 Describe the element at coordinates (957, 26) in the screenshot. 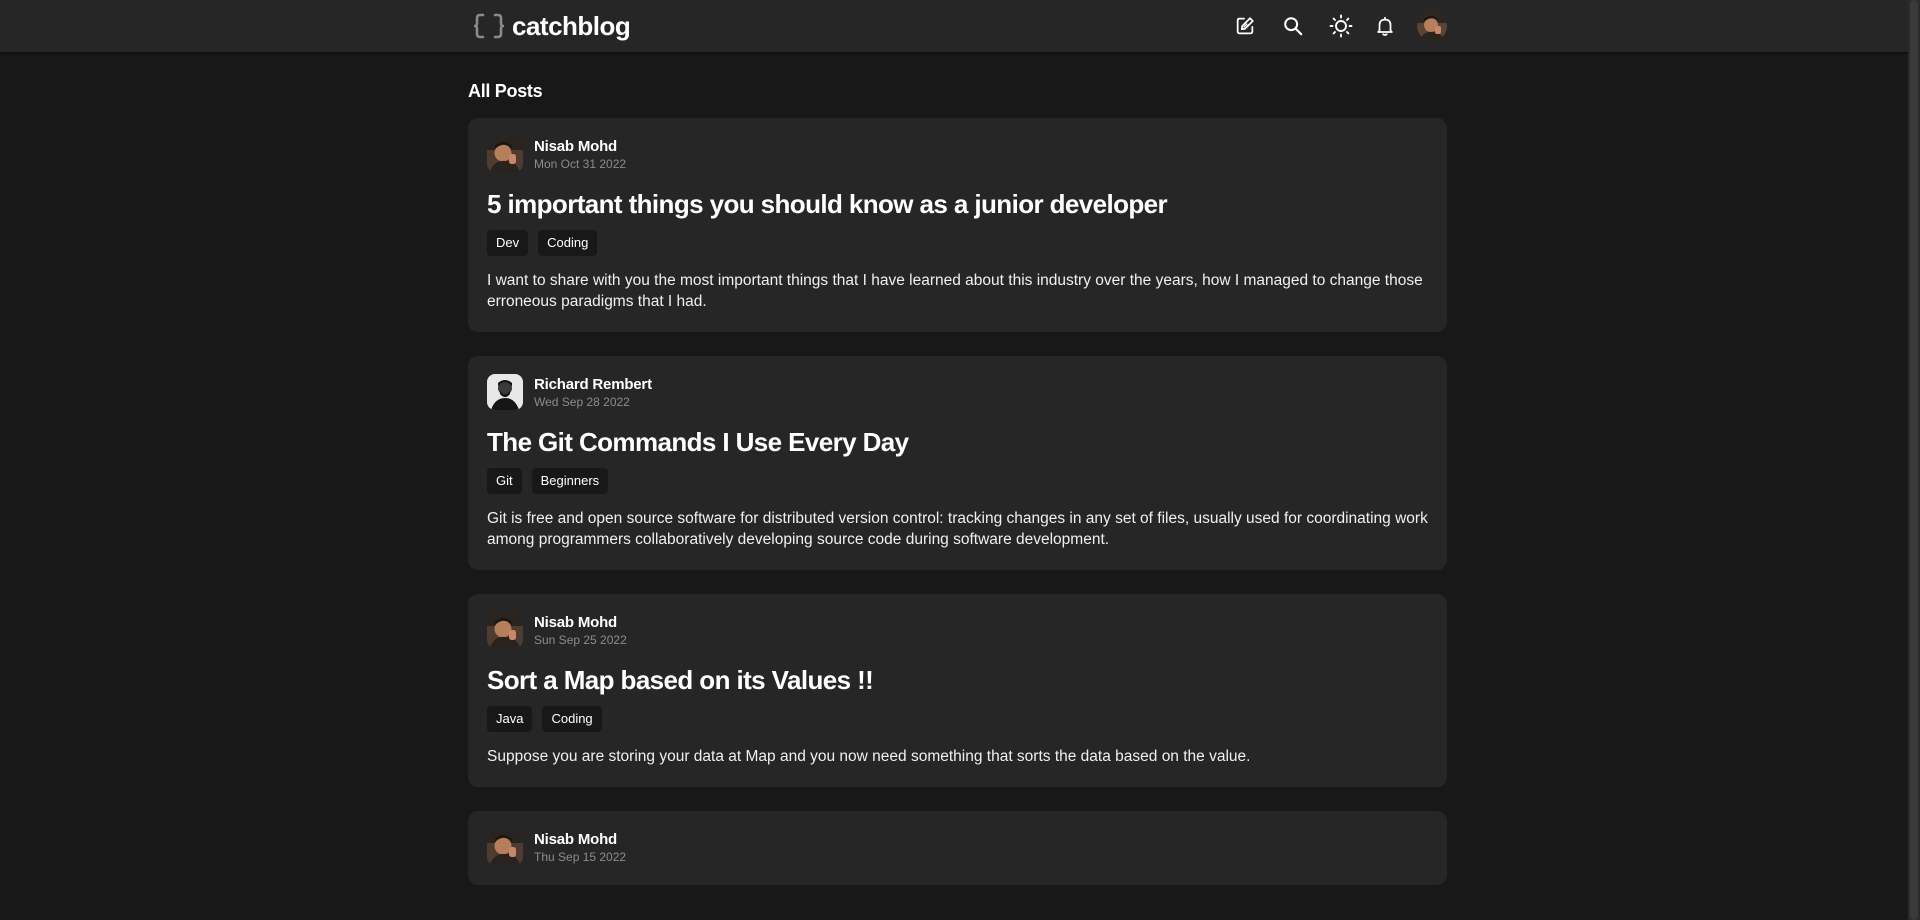

I see `navbar-inner: catchblog` at that location.